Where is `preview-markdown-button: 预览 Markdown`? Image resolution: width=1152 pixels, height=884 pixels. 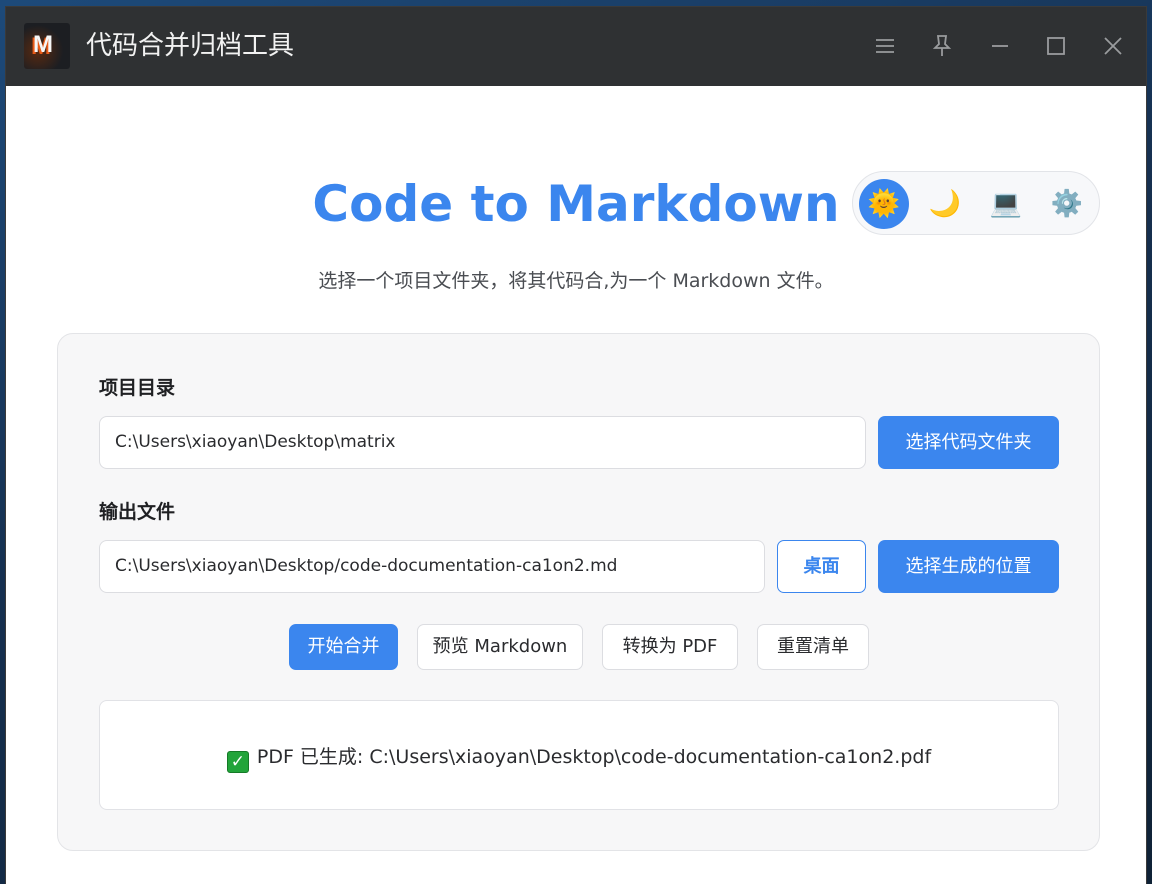 preview-markdown-button: 预览 Markdown is located at coordinates (500, 647).